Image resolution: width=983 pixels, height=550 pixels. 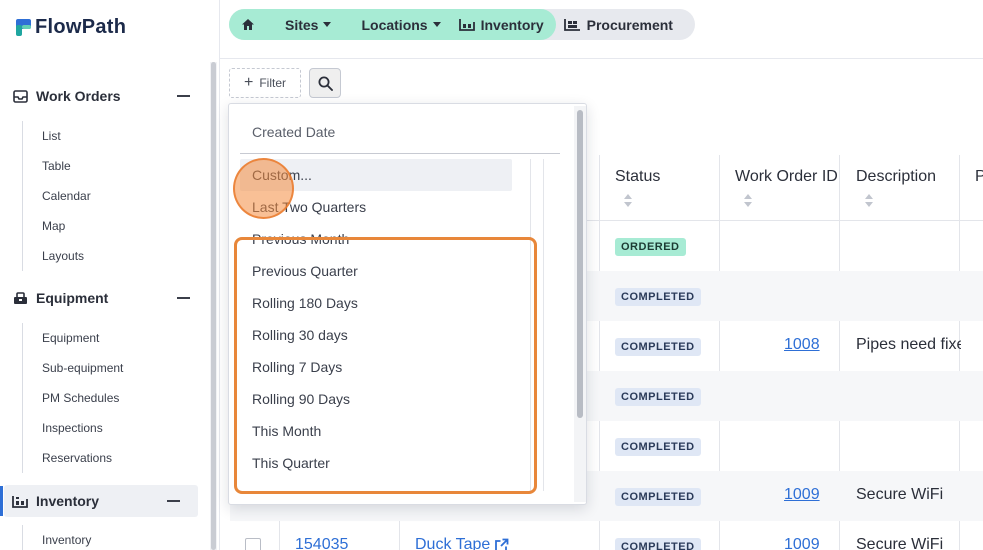 I want to click on breadcrumb-home, so click(x=248, y=24).